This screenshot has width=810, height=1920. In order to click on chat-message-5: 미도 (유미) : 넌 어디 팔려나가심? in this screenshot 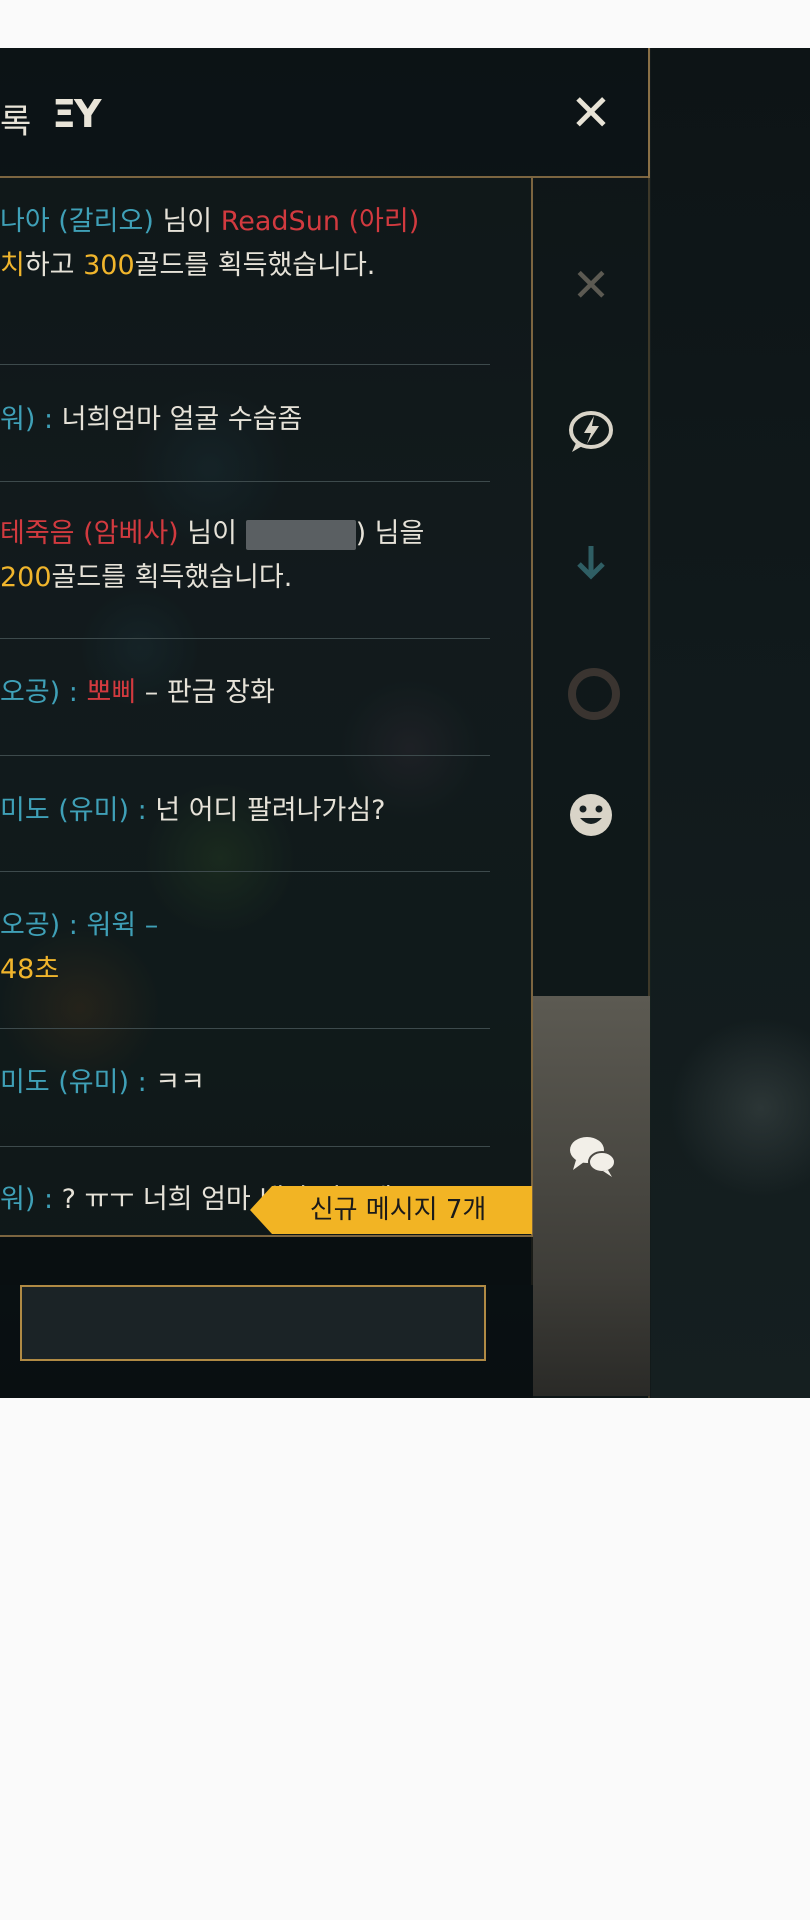, I will do `click(245, 811)`.